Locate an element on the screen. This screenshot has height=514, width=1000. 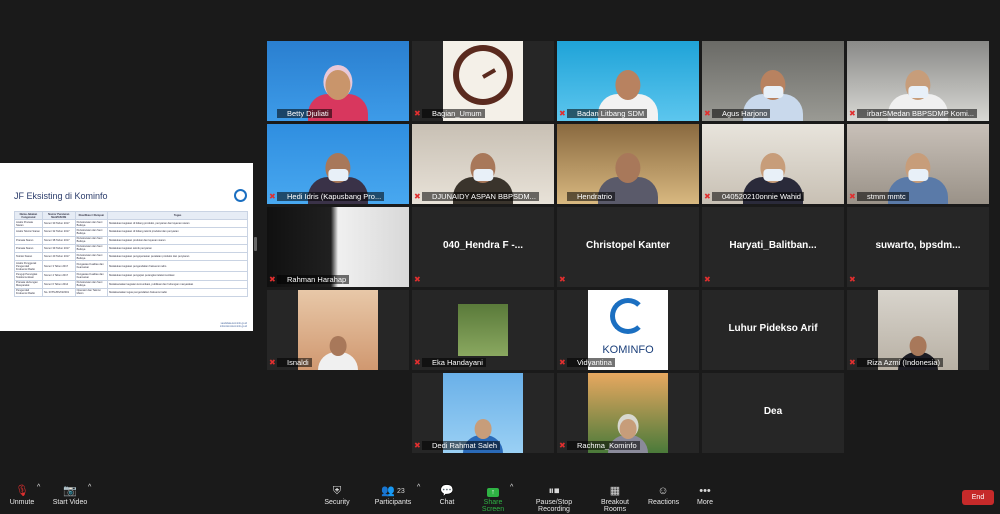
security-button: ⛨ Security is located at coordinates (337, 495).